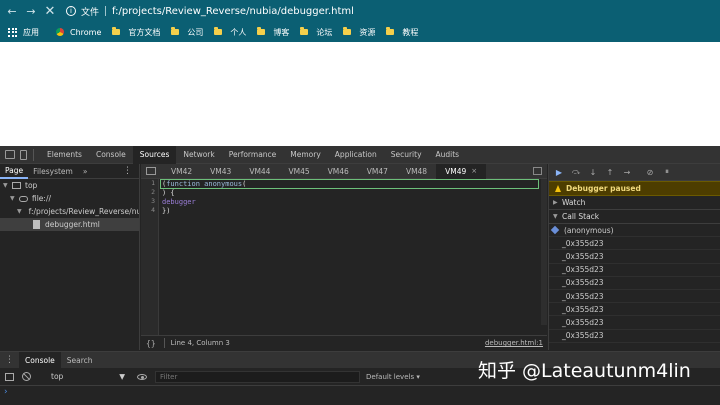 The image size is (720, 405). I want to click on tree-item-top: ▼ top, so click(69, 185).